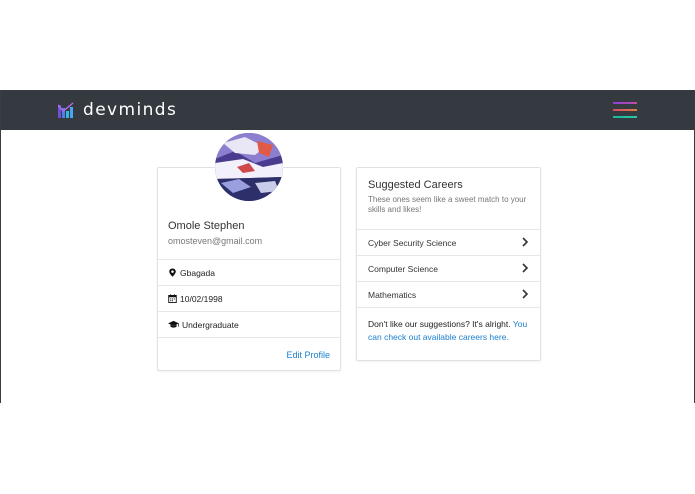  I want to click on graduation-cap-icon, so click(173, 324).